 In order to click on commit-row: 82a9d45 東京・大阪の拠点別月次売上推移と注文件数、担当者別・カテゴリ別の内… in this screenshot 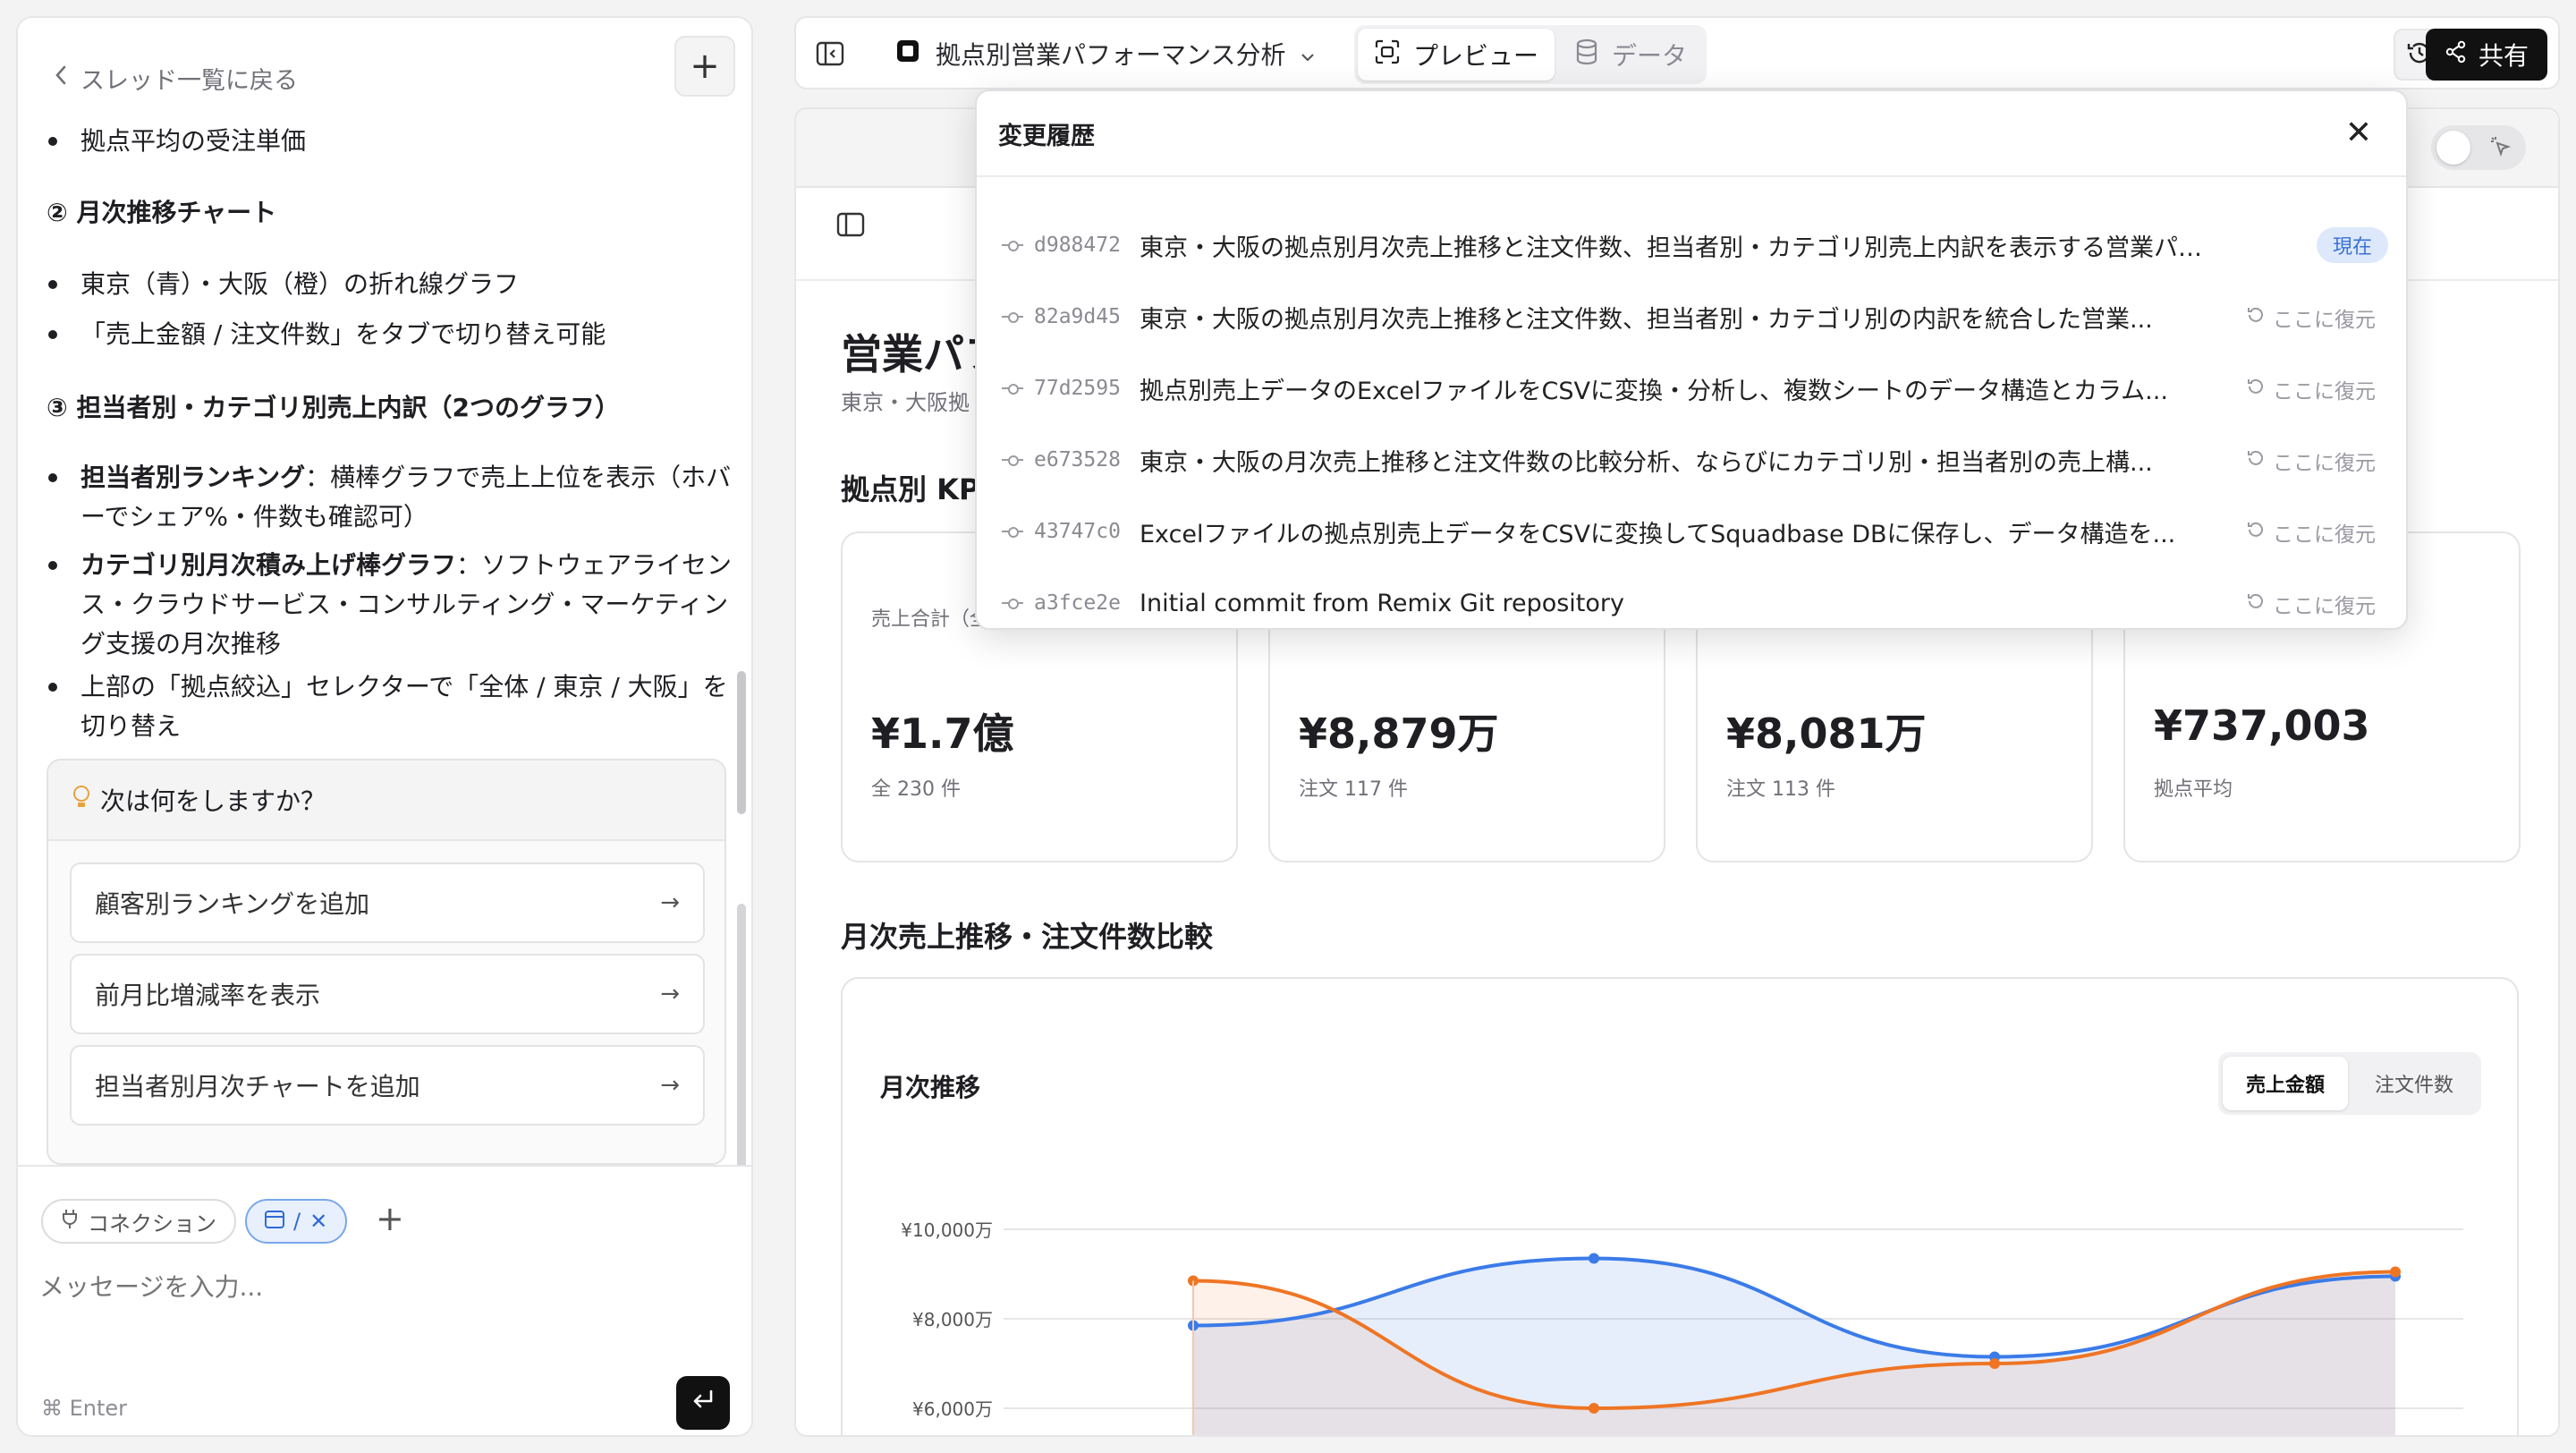, I will do `click(1691, 317)`.